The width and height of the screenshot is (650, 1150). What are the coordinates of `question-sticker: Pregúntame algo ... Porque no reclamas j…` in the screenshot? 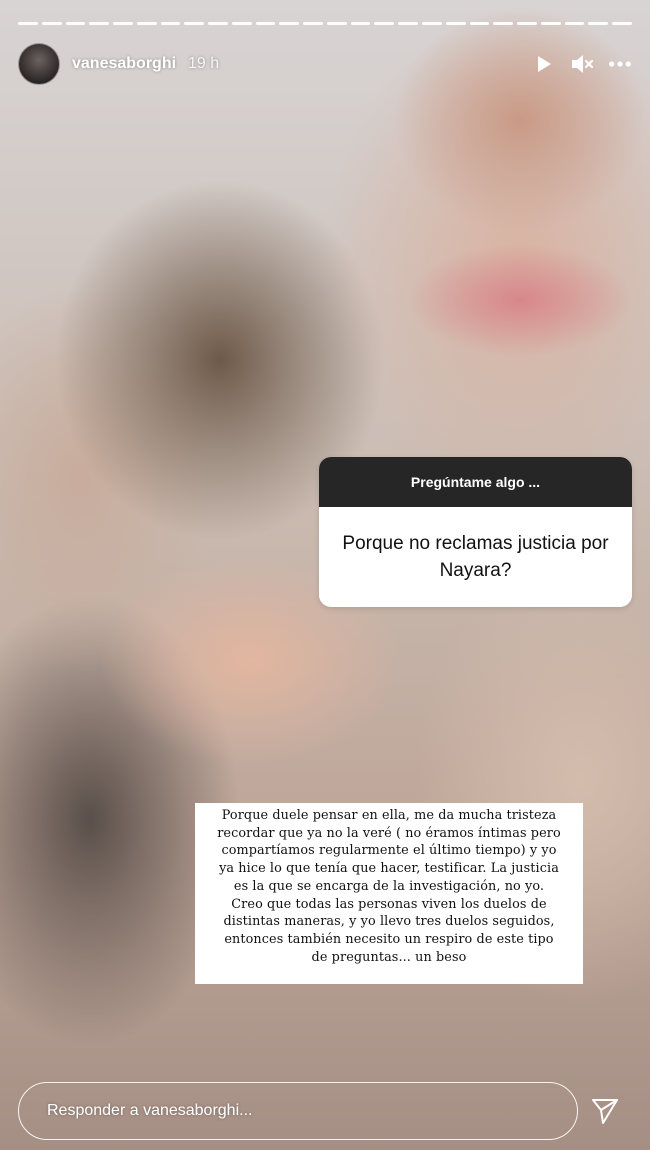 It's located at (475, 532).